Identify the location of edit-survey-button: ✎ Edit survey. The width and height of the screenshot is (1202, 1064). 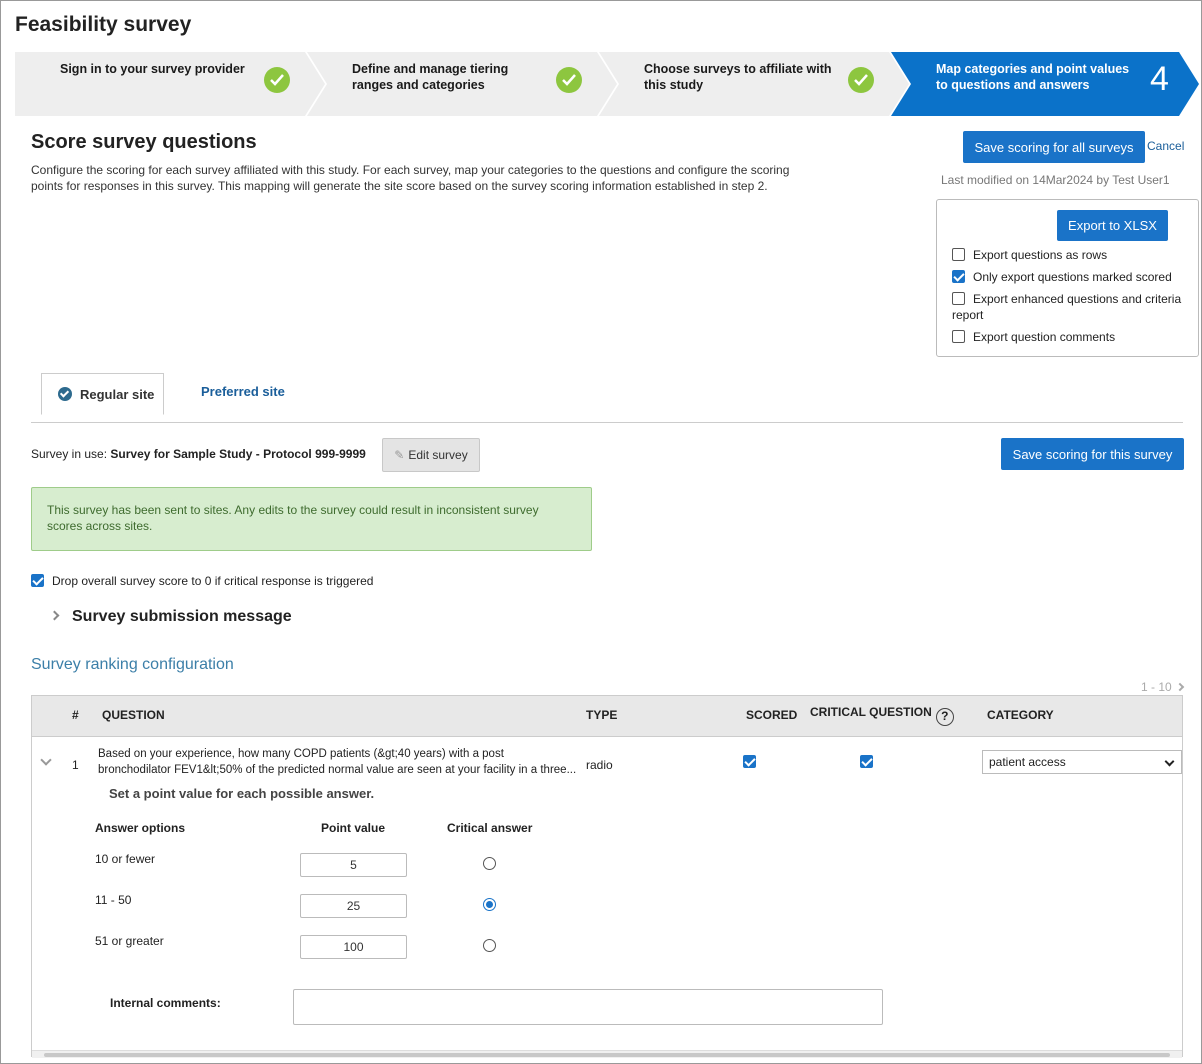
(431, 455).